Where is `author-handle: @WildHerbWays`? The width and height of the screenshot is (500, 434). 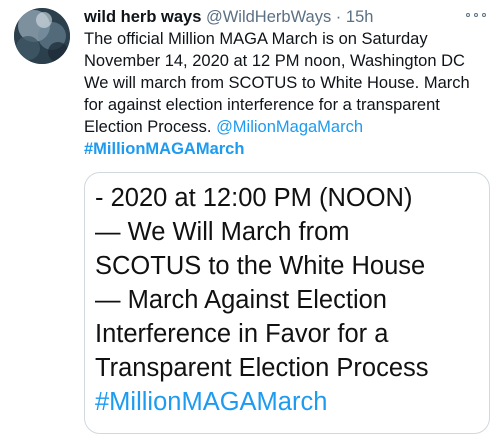
author-handle: @WildHerbWays is located at coordinates (268, 17).